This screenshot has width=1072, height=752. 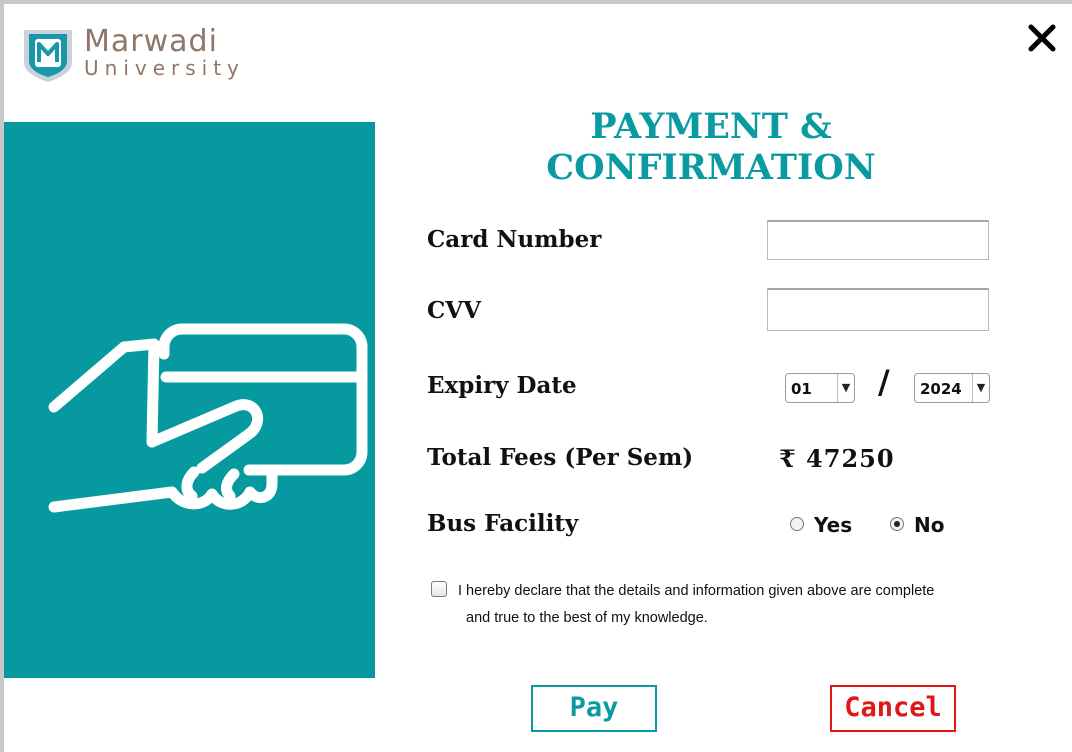 I want to click on bus-option-yes-label: Yes, so click(x=833, y=525).